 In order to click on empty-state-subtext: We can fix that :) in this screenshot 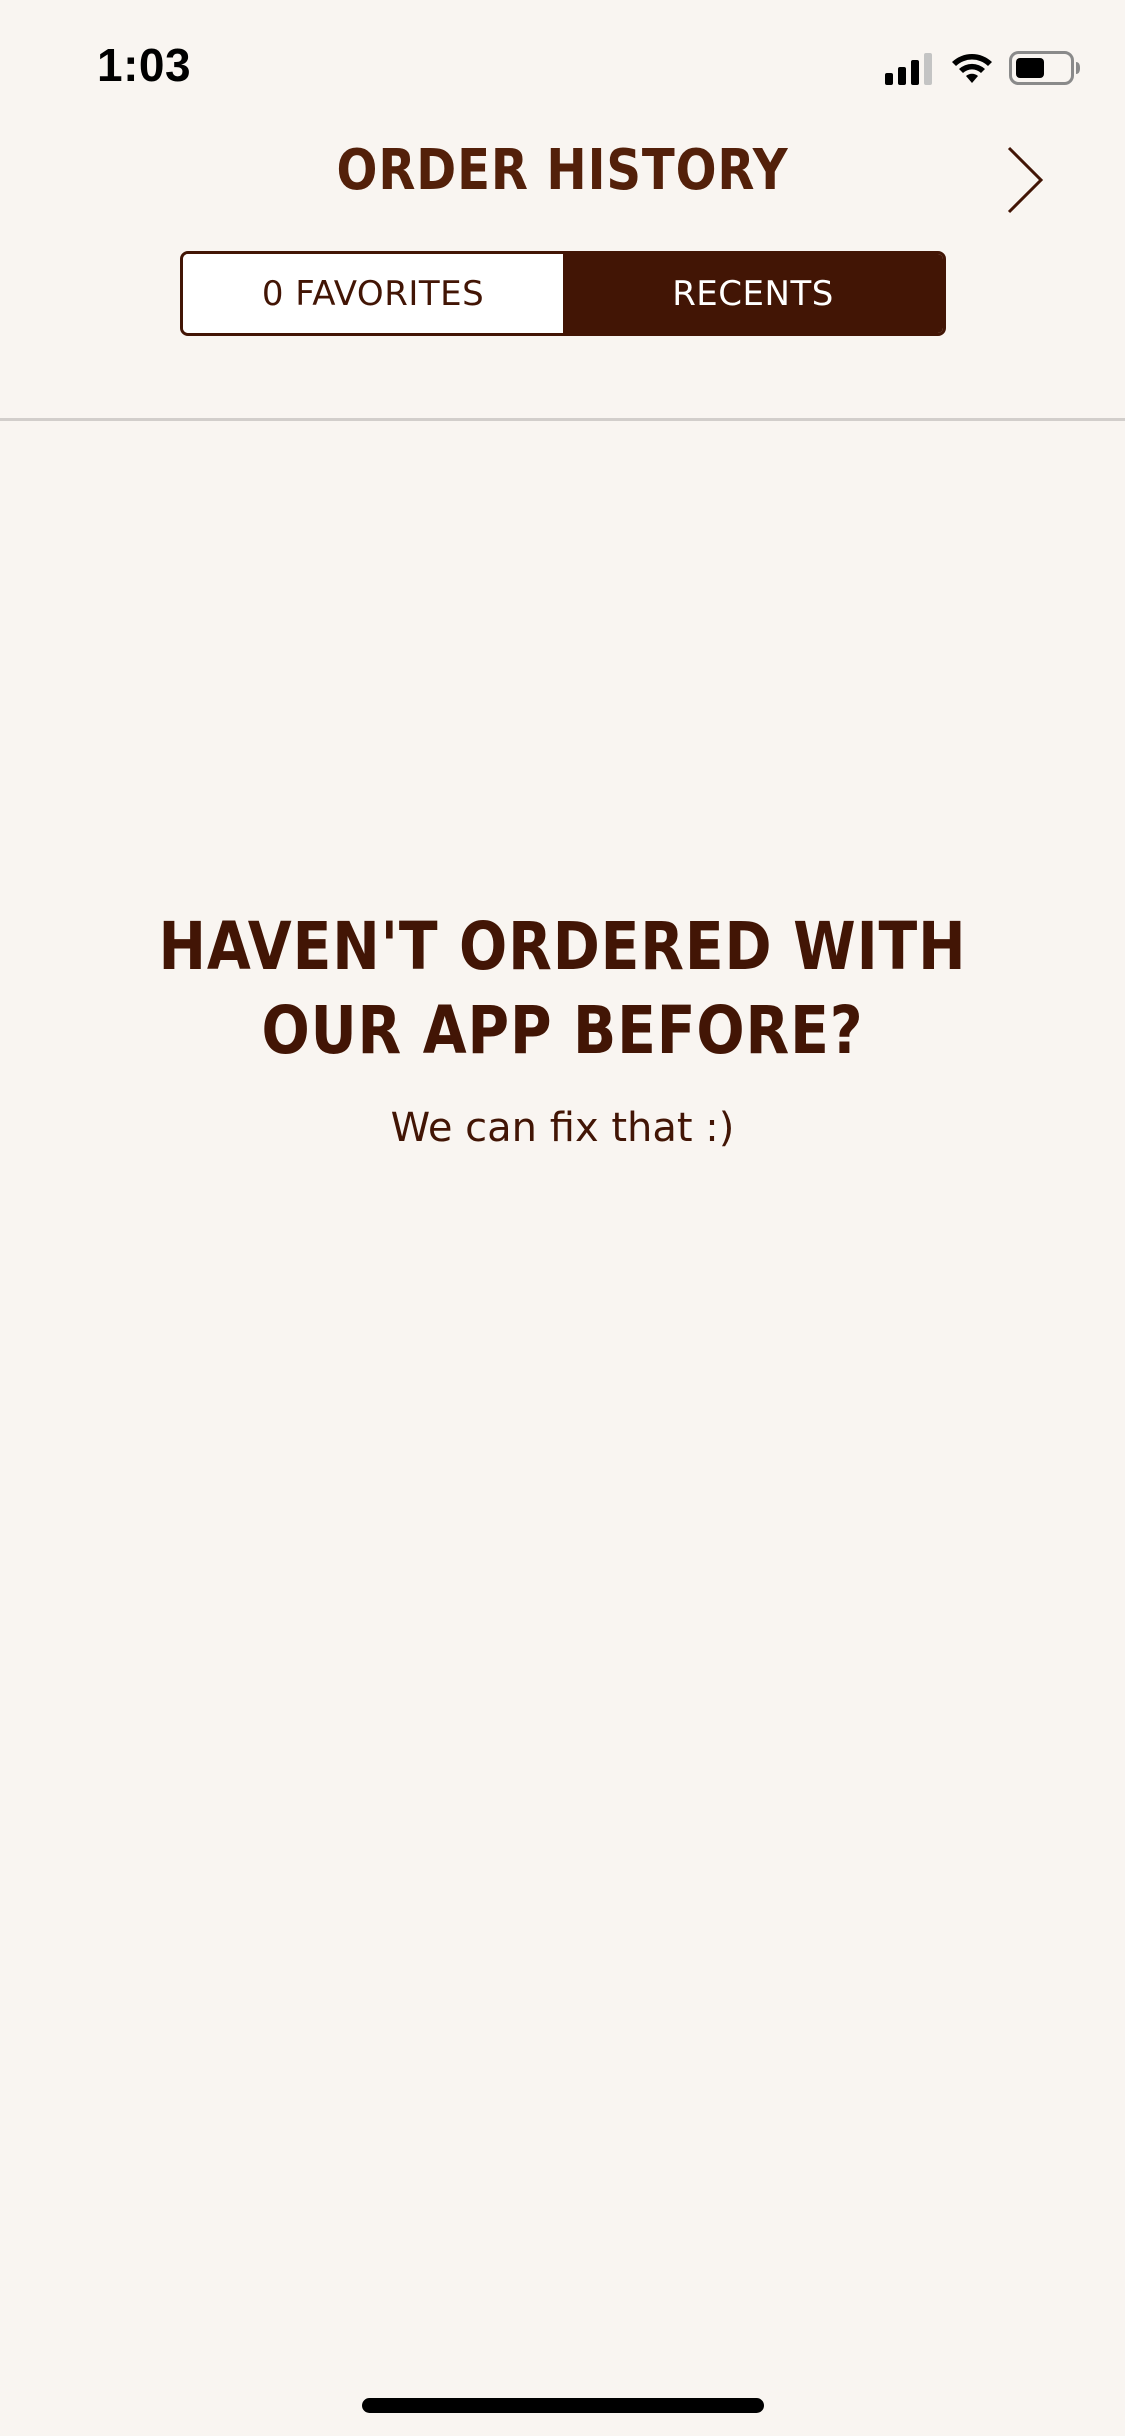, I will do `click(562, 1128)`.